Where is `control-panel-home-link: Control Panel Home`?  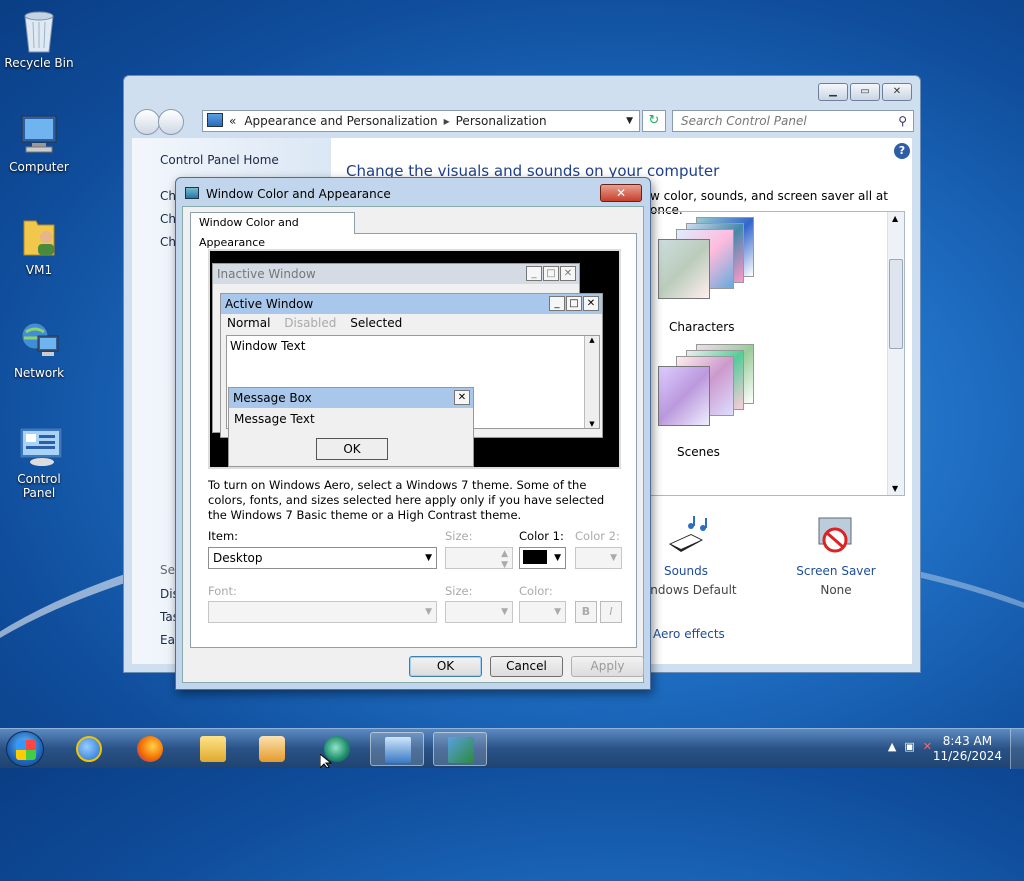
control-panel-home-link: Control Panel Home is located at coordinates (219, 160).